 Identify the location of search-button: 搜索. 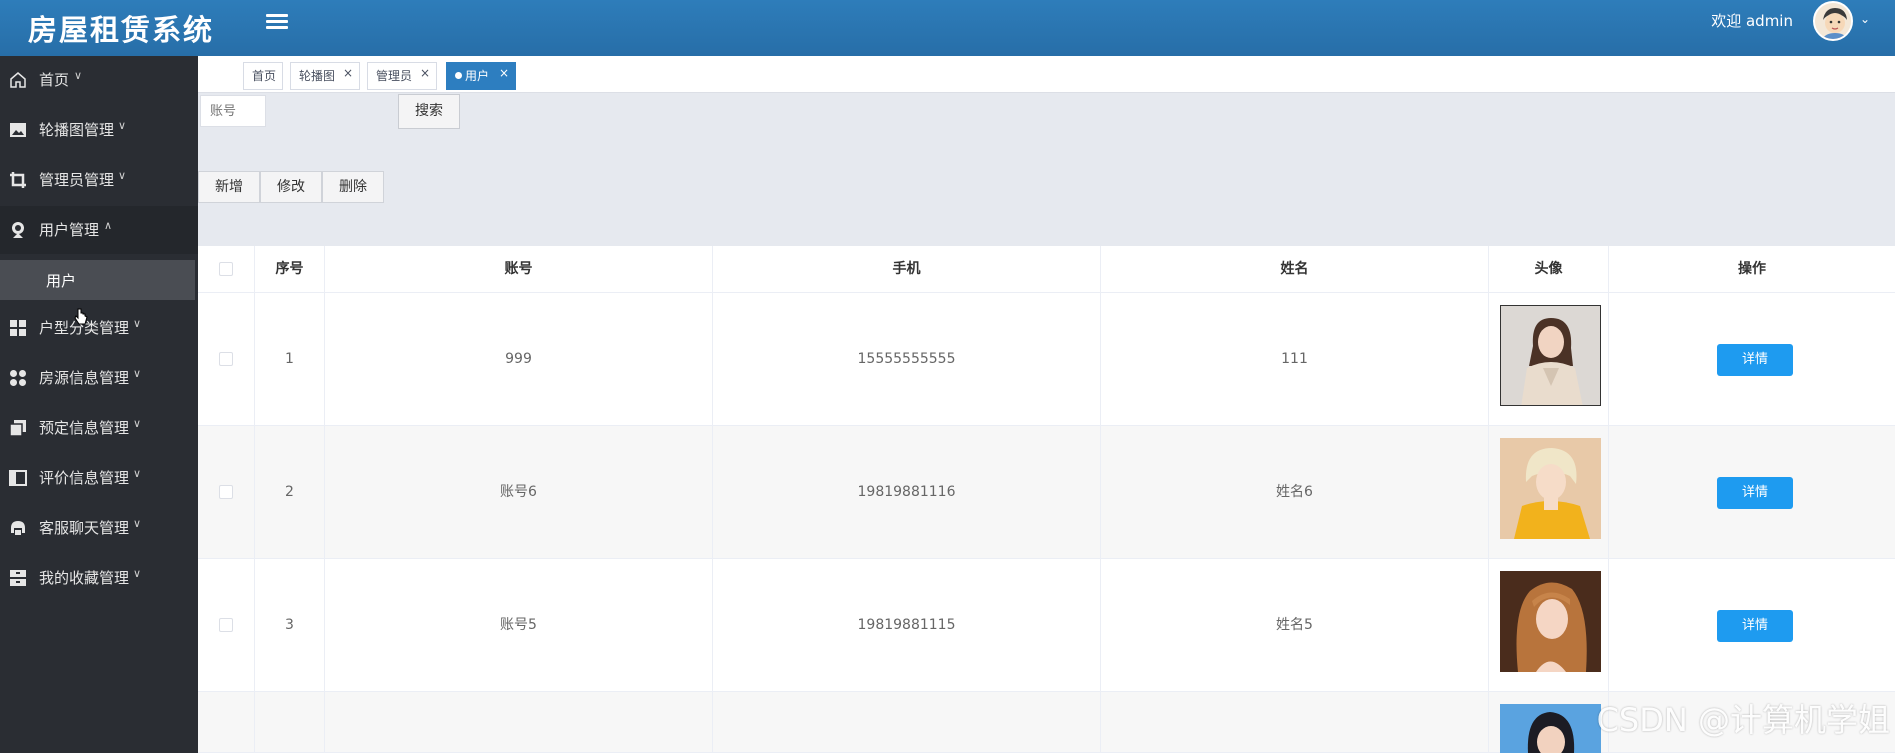
(429, 111).